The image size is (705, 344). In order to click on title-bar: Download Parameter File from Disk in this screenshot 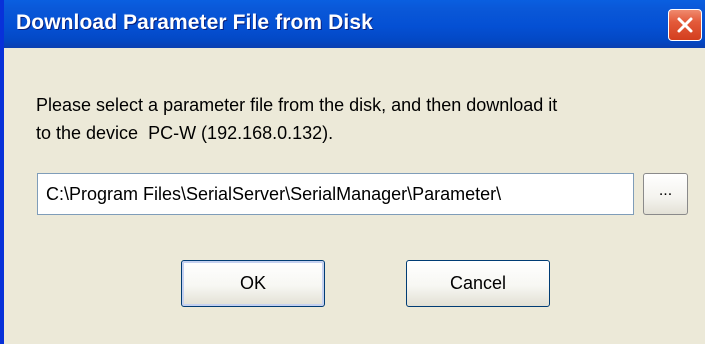, I will do `click(354, 24)`.